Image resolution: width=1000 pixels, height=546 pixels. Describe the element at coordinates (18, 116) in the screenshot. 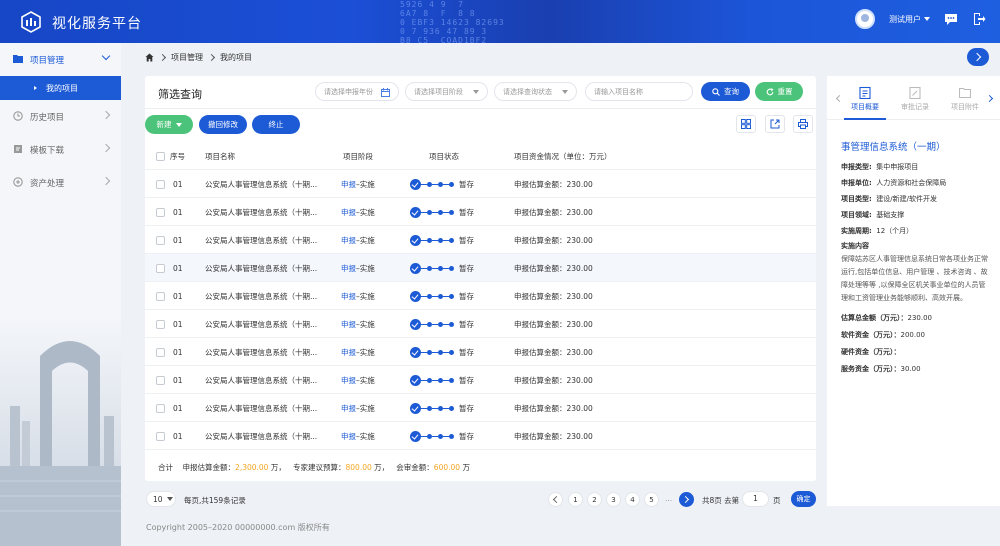

I see `clock-icon` at that location.